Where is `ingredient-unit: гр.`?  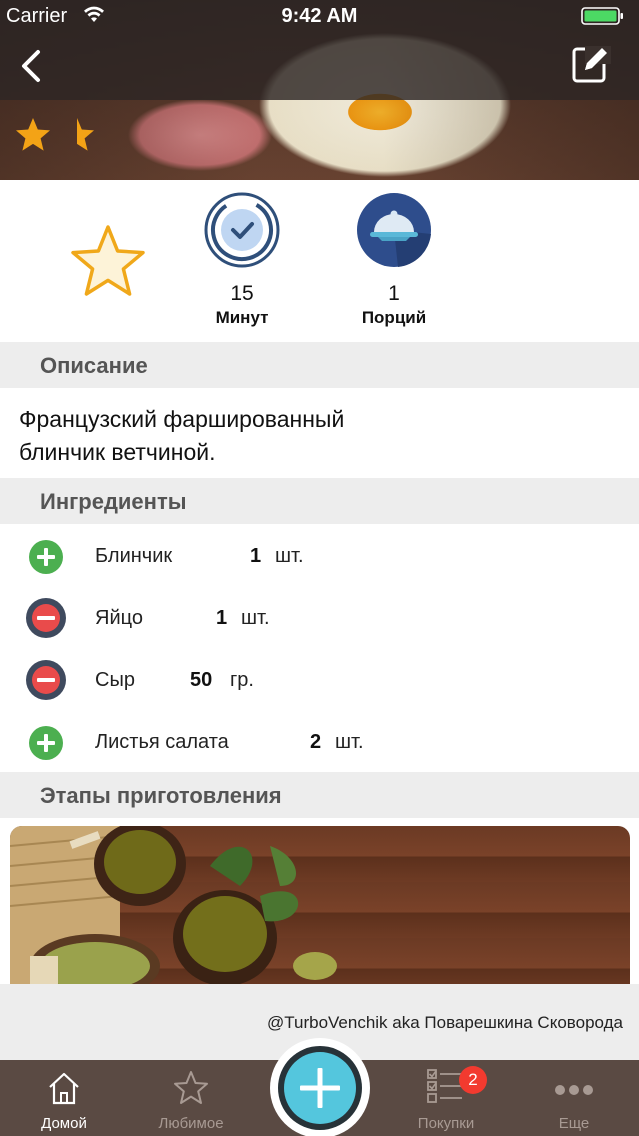 ingredient-unit: гр. is located at coordinates (242, 680).